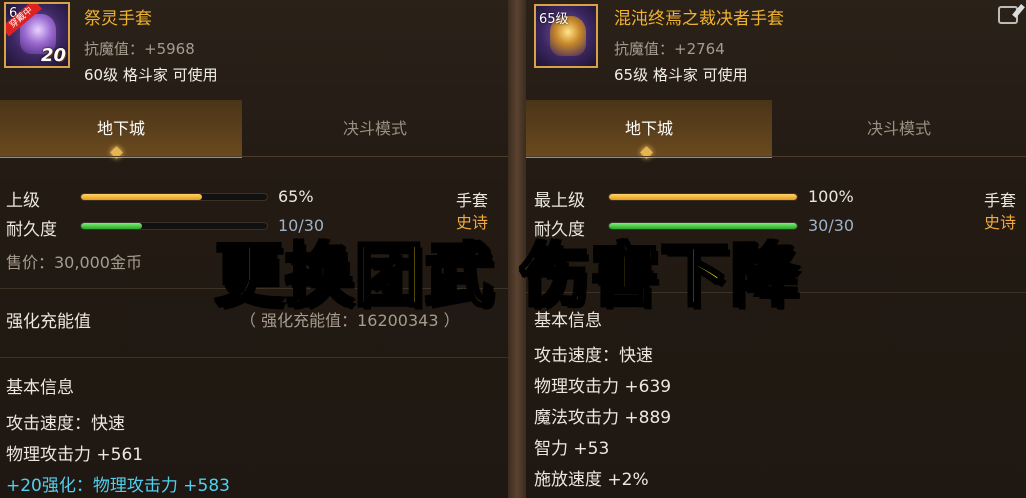 The width and height of the screenshot is (1026, 498). Describe the element at coordinates (48, 322) in the screenshot. I see `reinforce-energy-label: 强化充能值` at that location.